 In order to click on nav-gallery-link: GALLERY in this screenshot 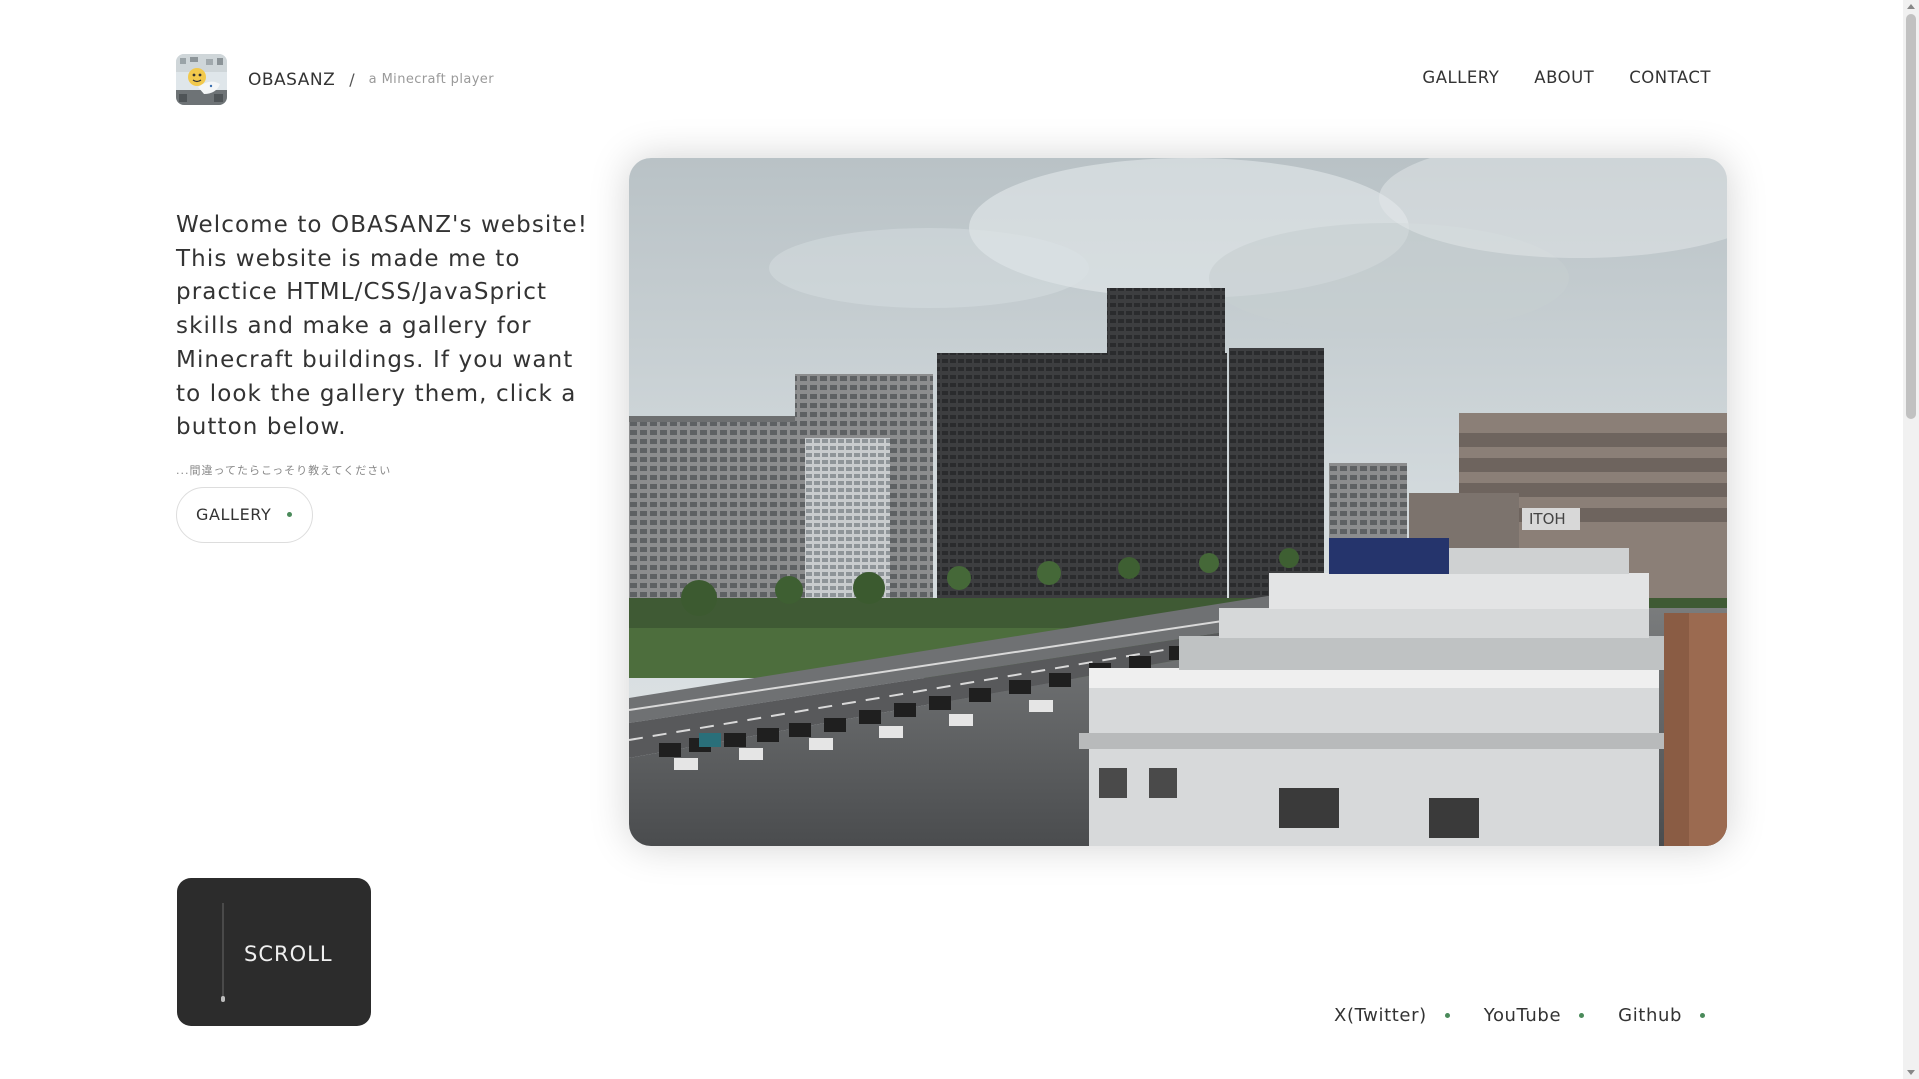, I will do `click(1460, 77)`.